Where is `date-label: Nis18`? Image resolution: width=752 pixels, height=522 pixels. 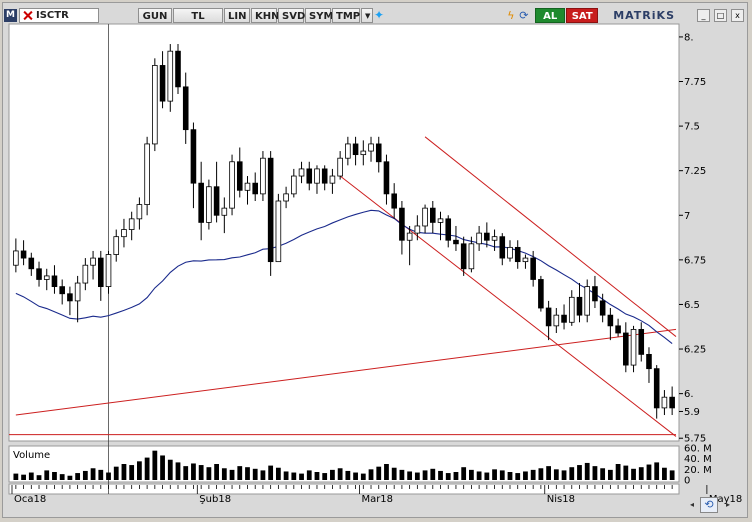
date-label: Nis18 is located at coordinates (561, 499).